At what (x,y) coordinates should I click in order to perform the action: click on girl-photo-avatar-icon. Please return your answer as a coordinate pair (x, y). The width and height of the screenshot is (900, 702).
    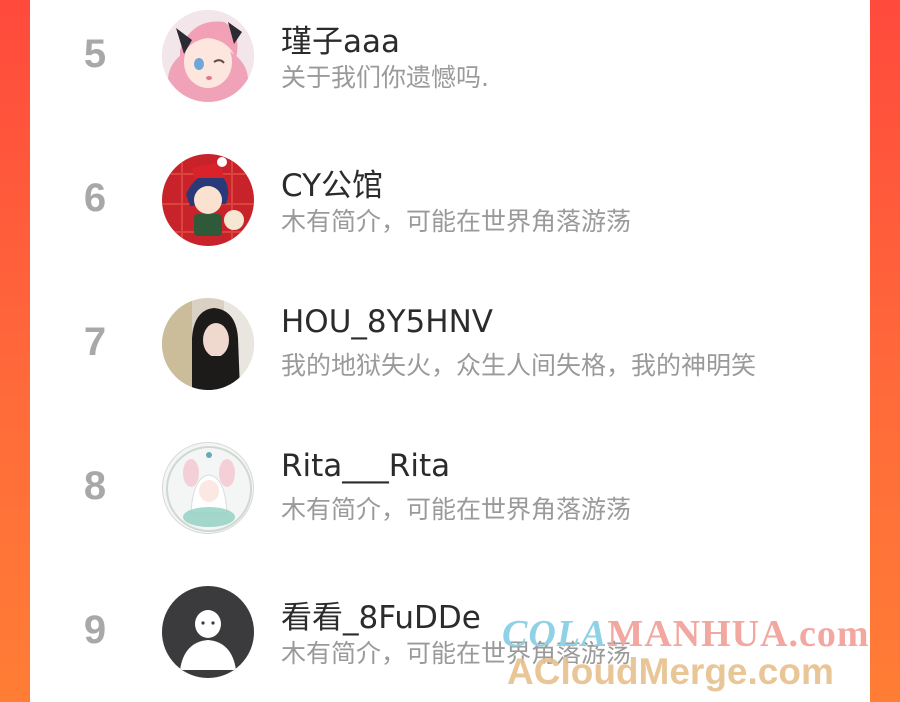
    Looking at the image, I should click on (208, 344).